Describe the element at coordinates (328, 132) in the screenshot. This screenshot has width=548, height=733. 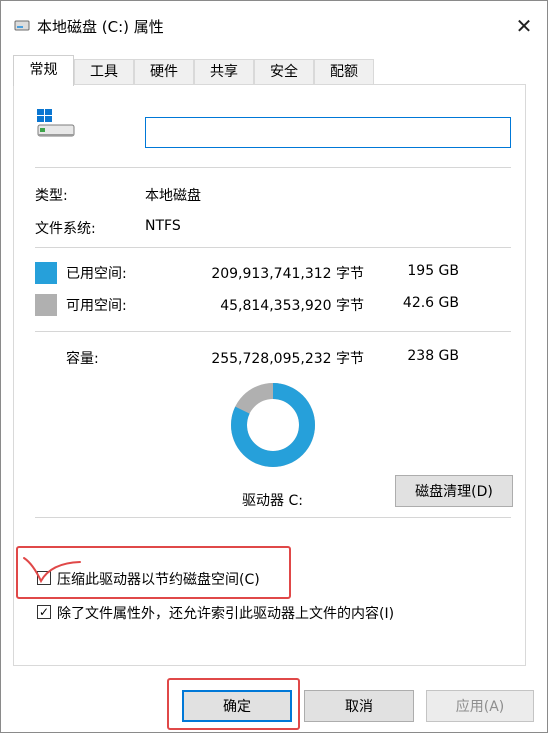
I see `drive-name-input` at that location.